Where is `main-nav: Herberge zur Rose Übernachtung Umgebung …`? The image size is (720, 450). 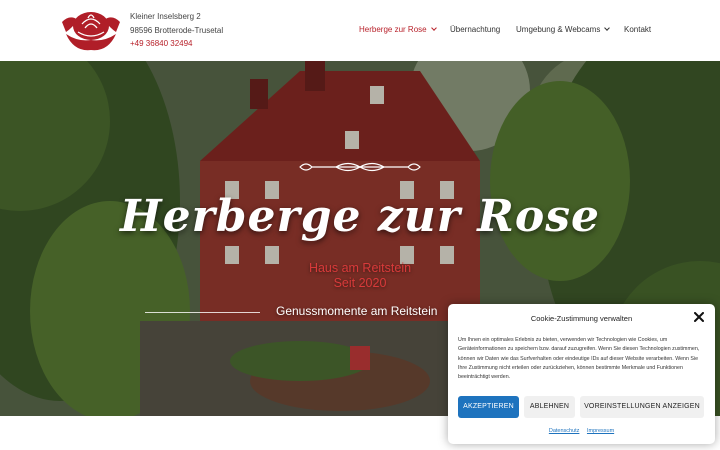
main-nav: Herberge zur Rose Übernachtung Umgebung … is located at coordinates (360, 31).